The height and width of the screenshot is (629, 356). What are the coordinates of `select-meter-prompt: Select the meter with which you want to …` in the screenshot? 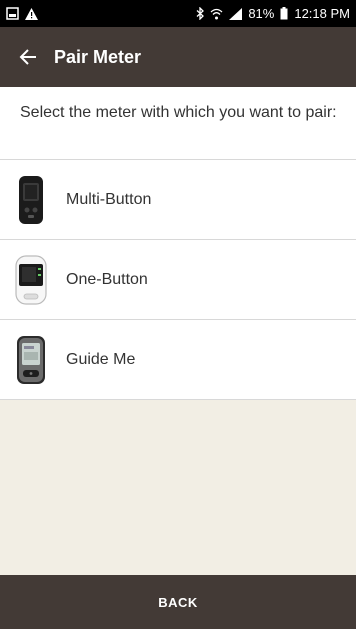 It's located at (178, 123).